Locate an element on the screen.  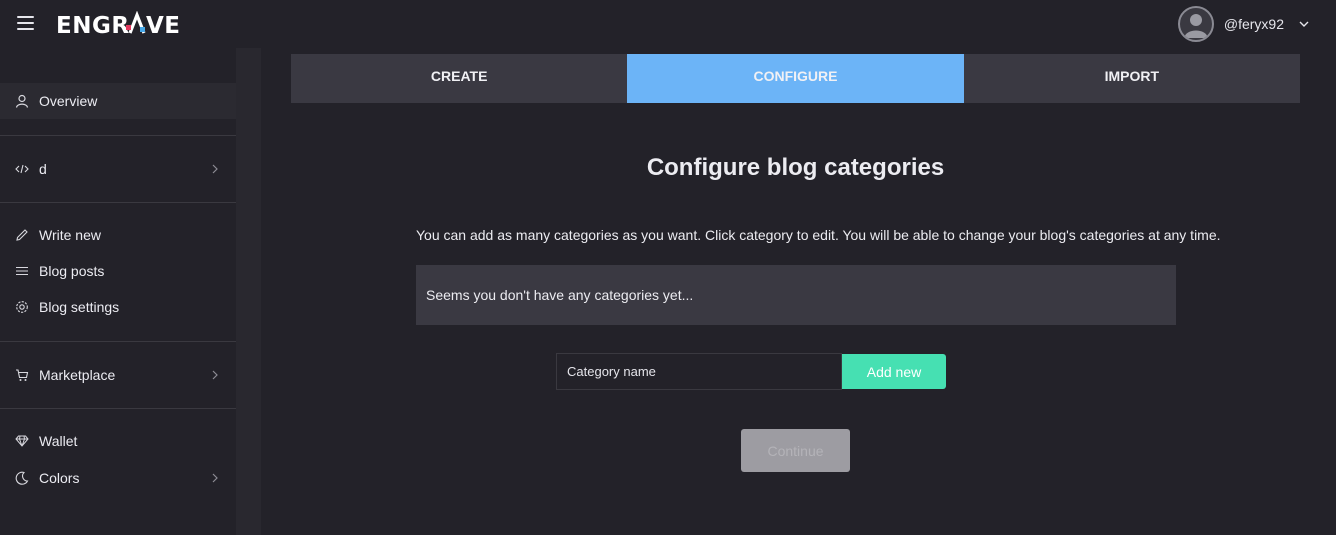
list-icon is located at coordinates (22, 271).